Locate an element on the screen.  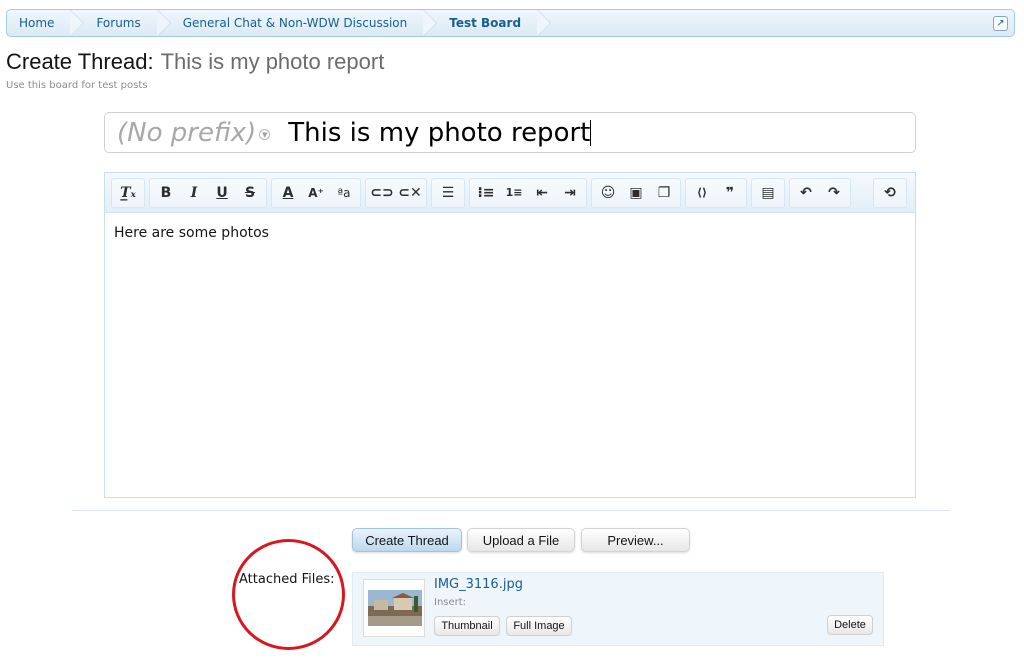
align-icon: ☰ is located at coordinates (448, 193).